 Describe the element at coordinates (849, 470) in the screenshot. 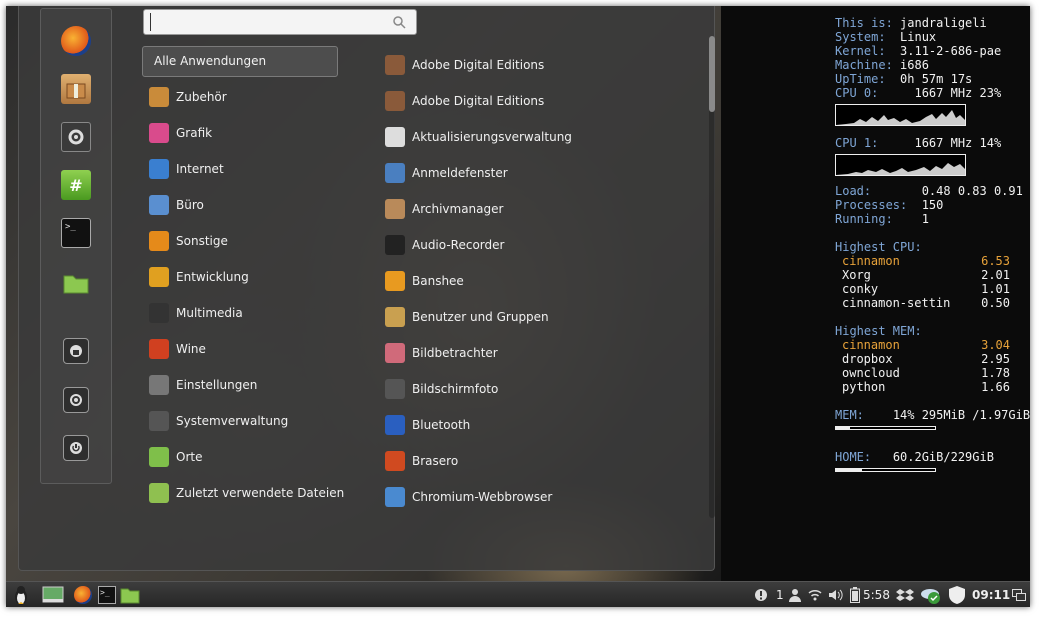

I see `home-bar-fill` at that location.